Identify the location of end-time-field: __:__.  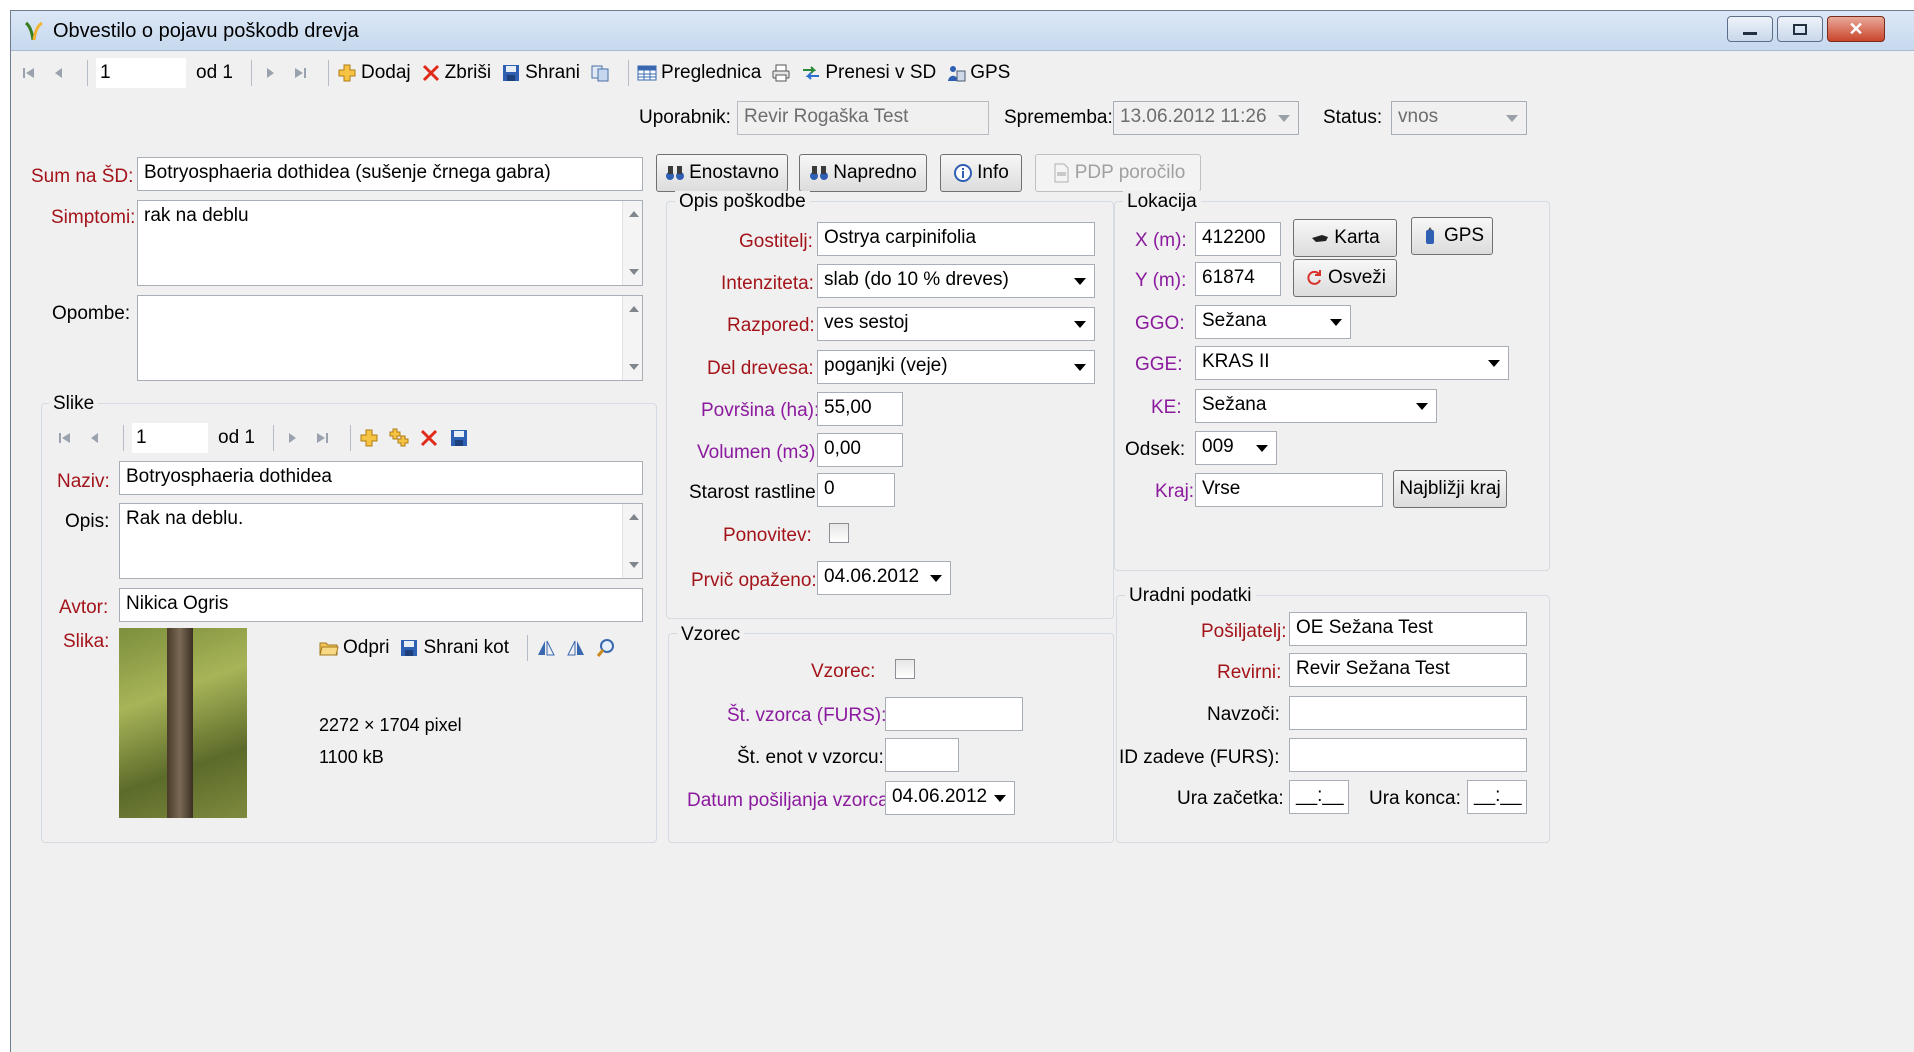
(1497, 797).